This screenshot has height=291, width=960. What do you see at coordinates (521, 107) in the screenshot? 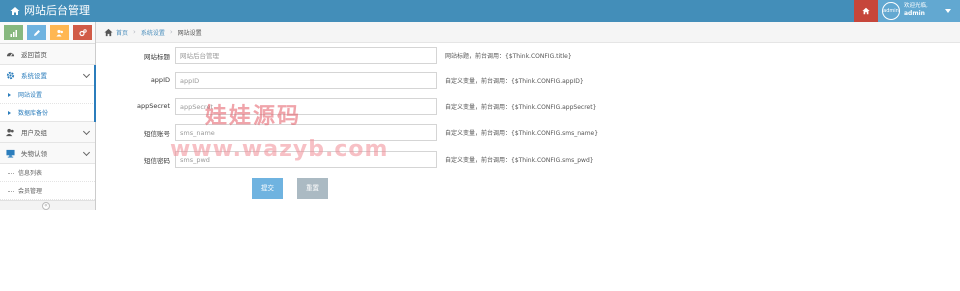
I see `appsecret-help: 自定义变量，前台调用：{$Think.CONFIG.appSecret}` at bounding box center [521, 107].